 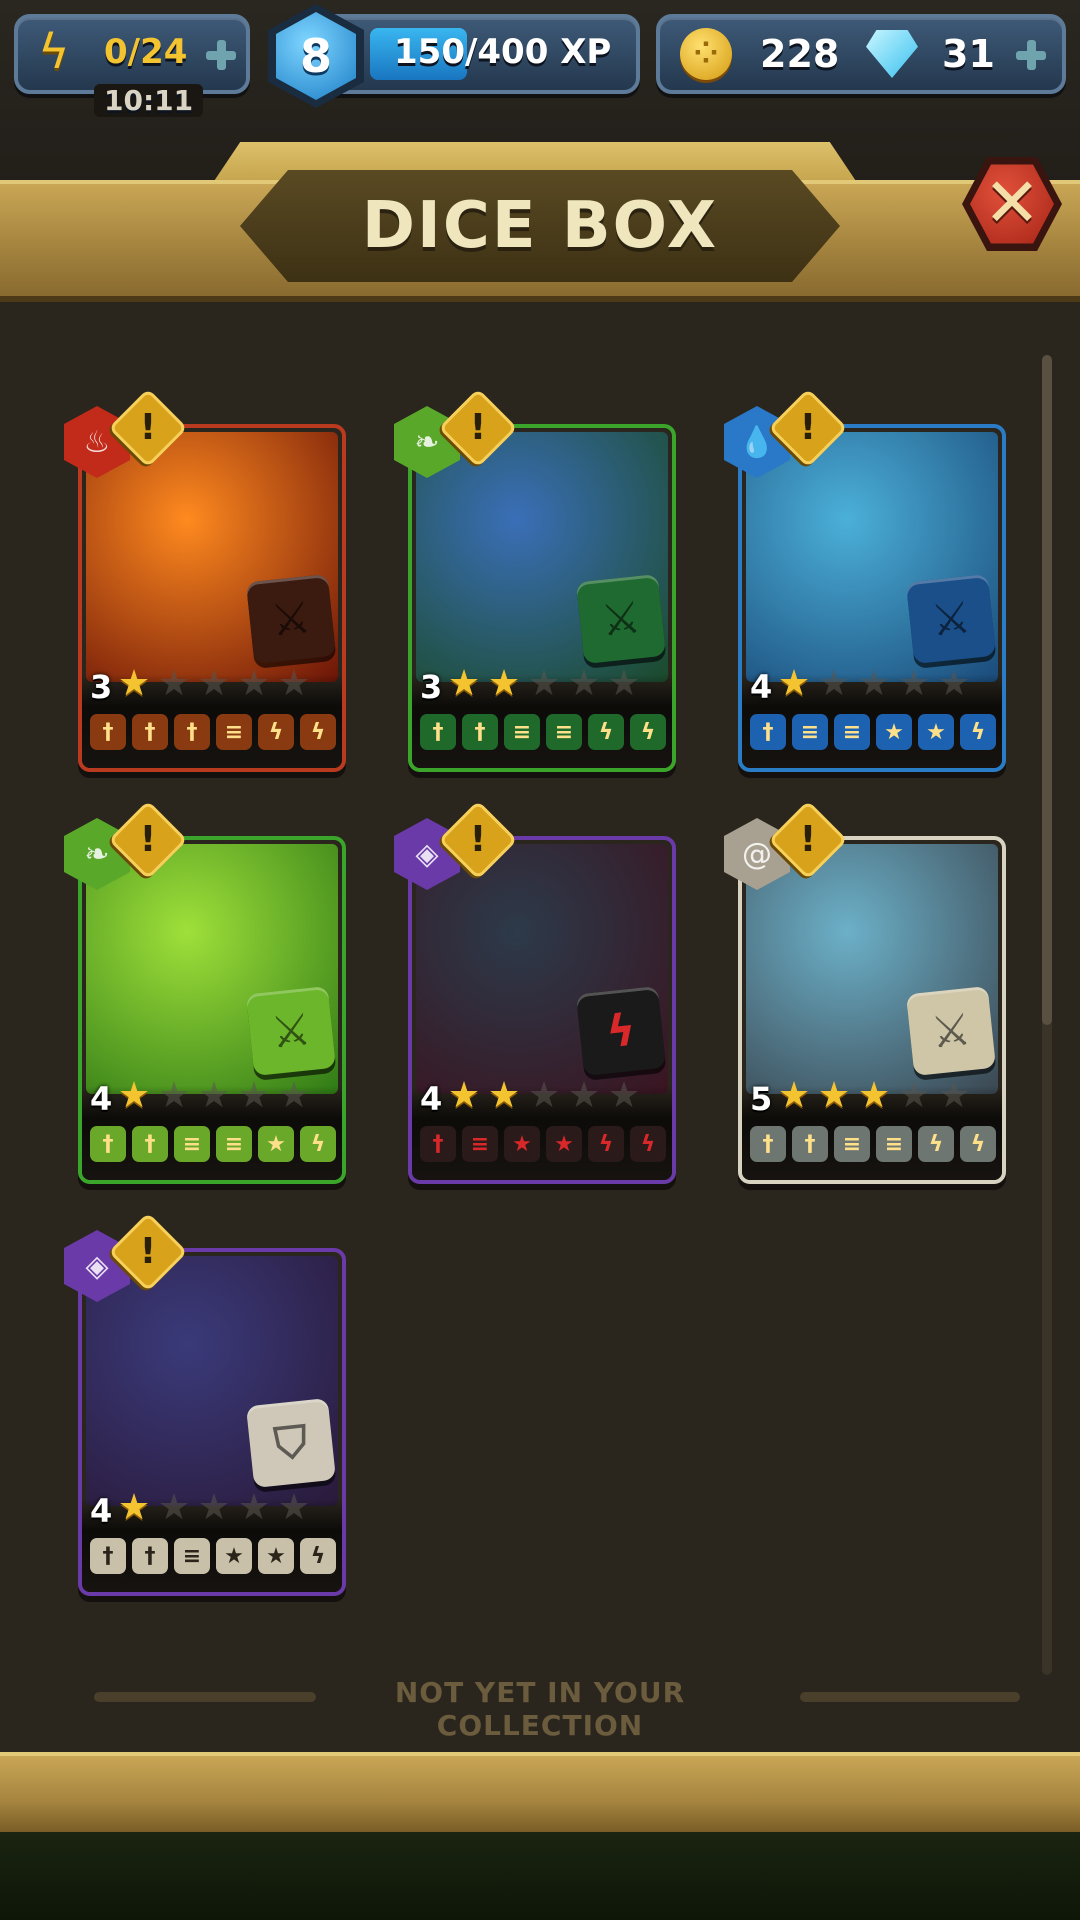 I want to click on energy-count: 0/24, so click(x=146, y=52).